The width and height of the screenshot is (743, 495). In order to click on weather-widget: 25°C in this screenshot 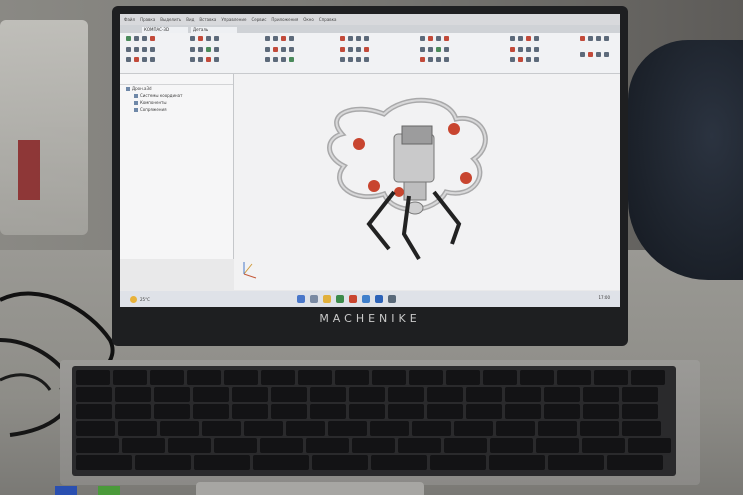, I will do `click(140, 299)`.